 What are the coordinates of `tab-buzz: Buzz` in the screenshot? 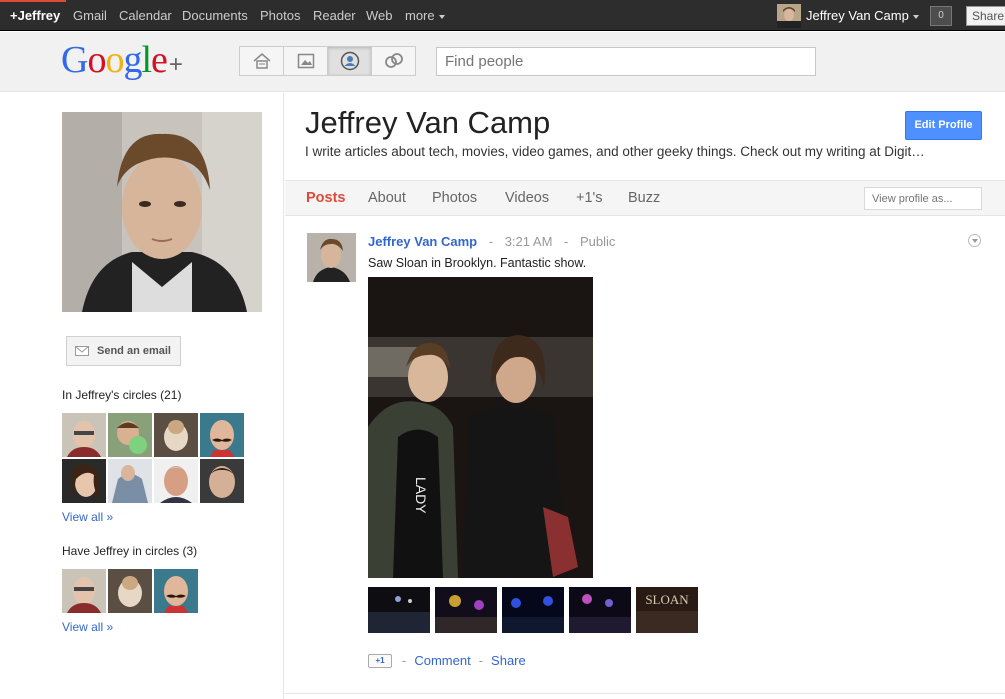 It's located at (644, 198).